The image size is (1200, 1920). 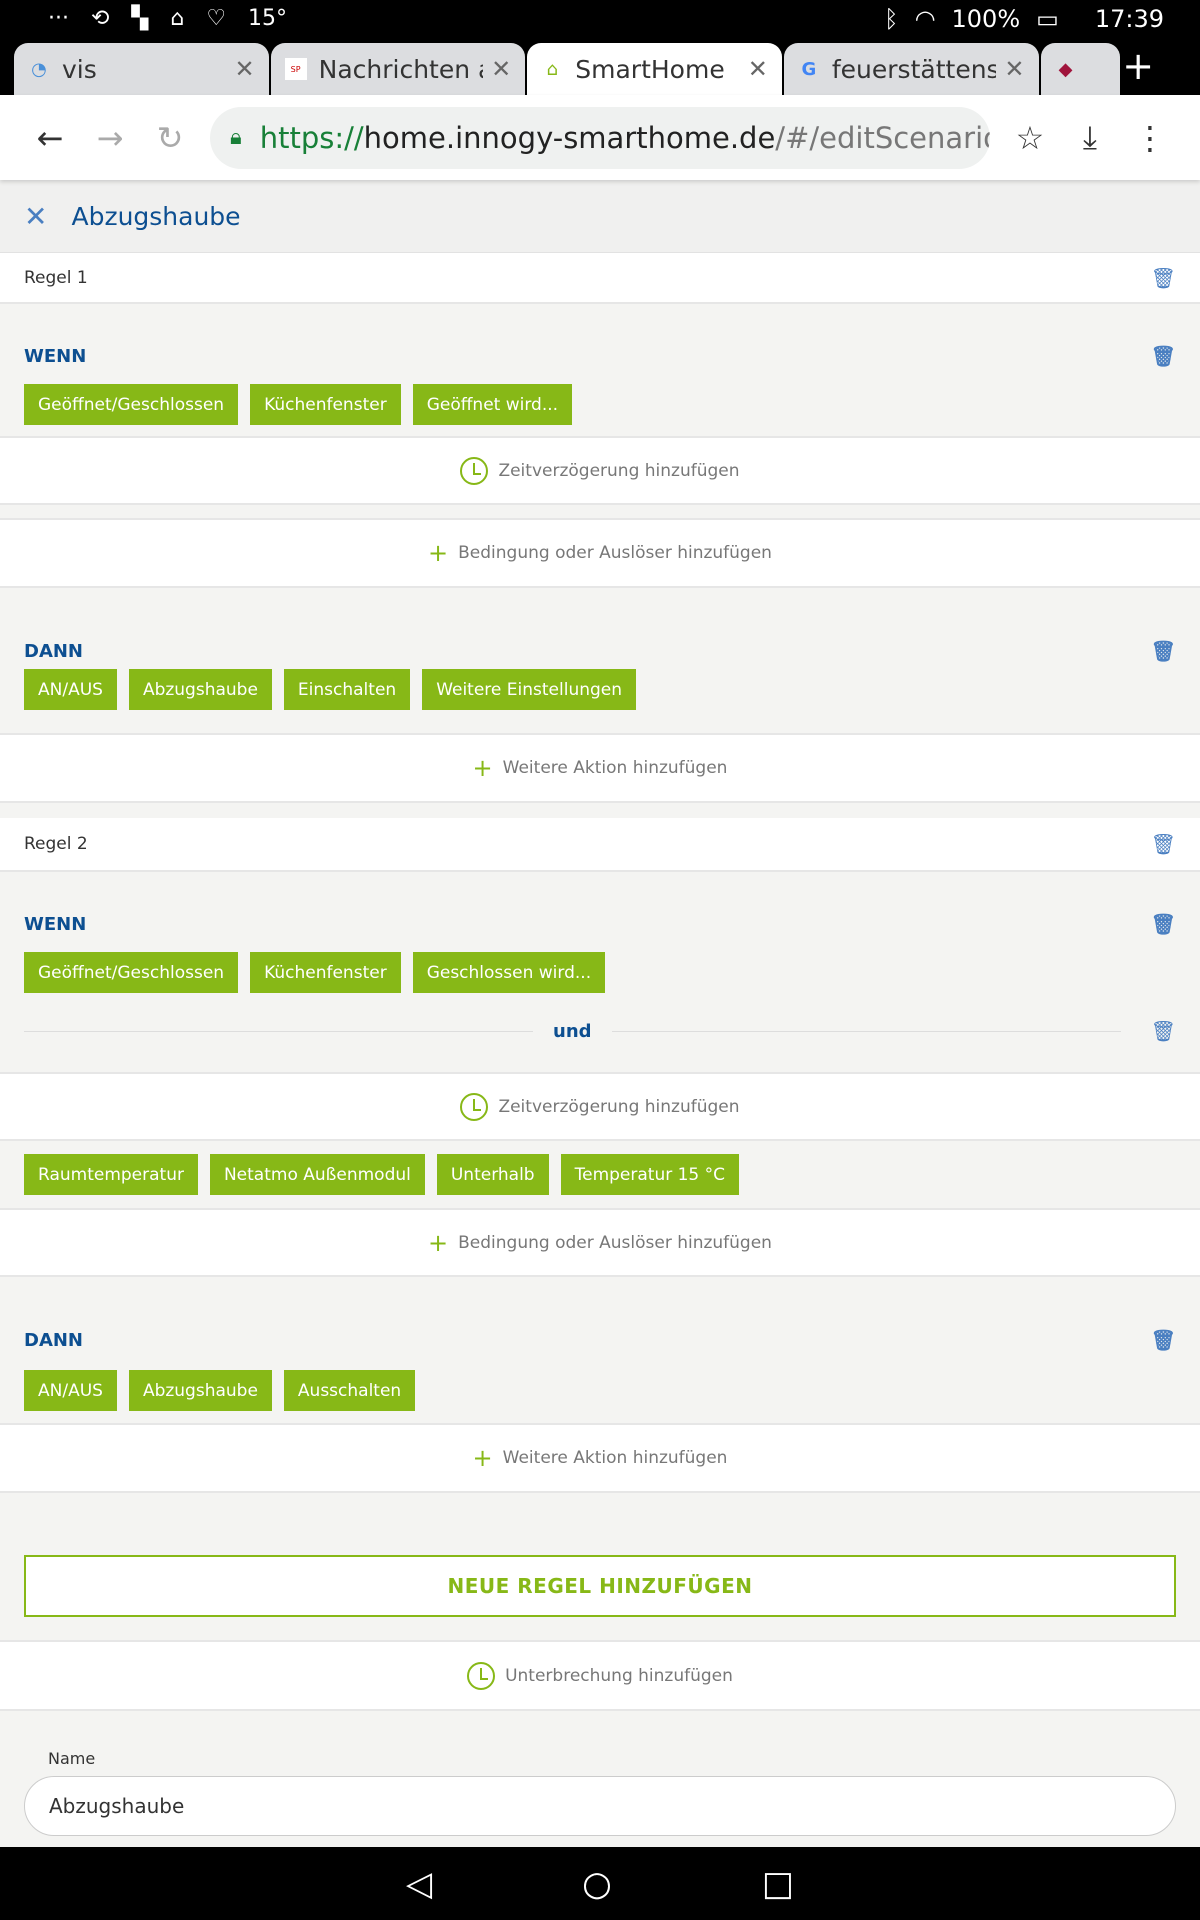 I want to click on name-label: Name, so click(x=72, y=1758).